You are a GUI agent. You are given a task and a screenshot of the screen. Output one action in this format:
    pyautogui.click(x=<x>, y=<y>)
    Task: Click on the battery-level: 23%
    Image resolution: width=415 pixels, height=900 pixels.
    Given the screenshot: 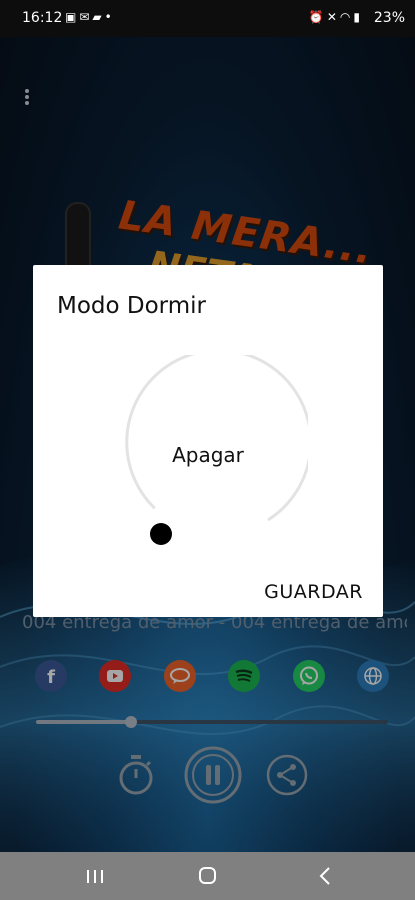 What is the action you would take?
    pyautogui.click(x=389, y=18)
    